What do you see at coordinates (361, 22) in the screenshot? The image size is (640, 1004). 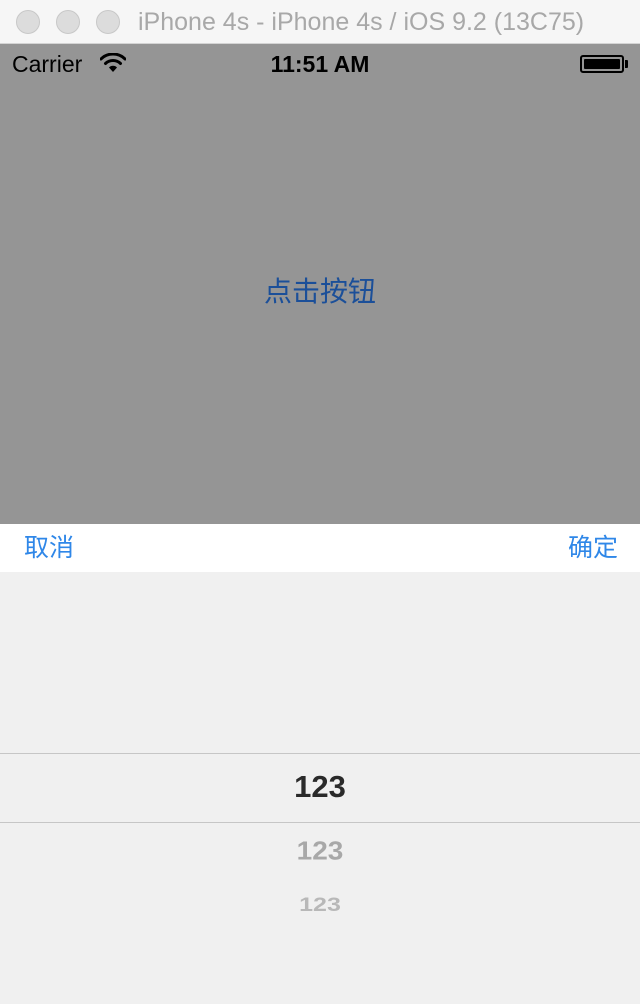 I see `window-title: iPhone 4s - iPhone 4s / iOS 9.2 (13C75)` at bounding box center [361, 22].